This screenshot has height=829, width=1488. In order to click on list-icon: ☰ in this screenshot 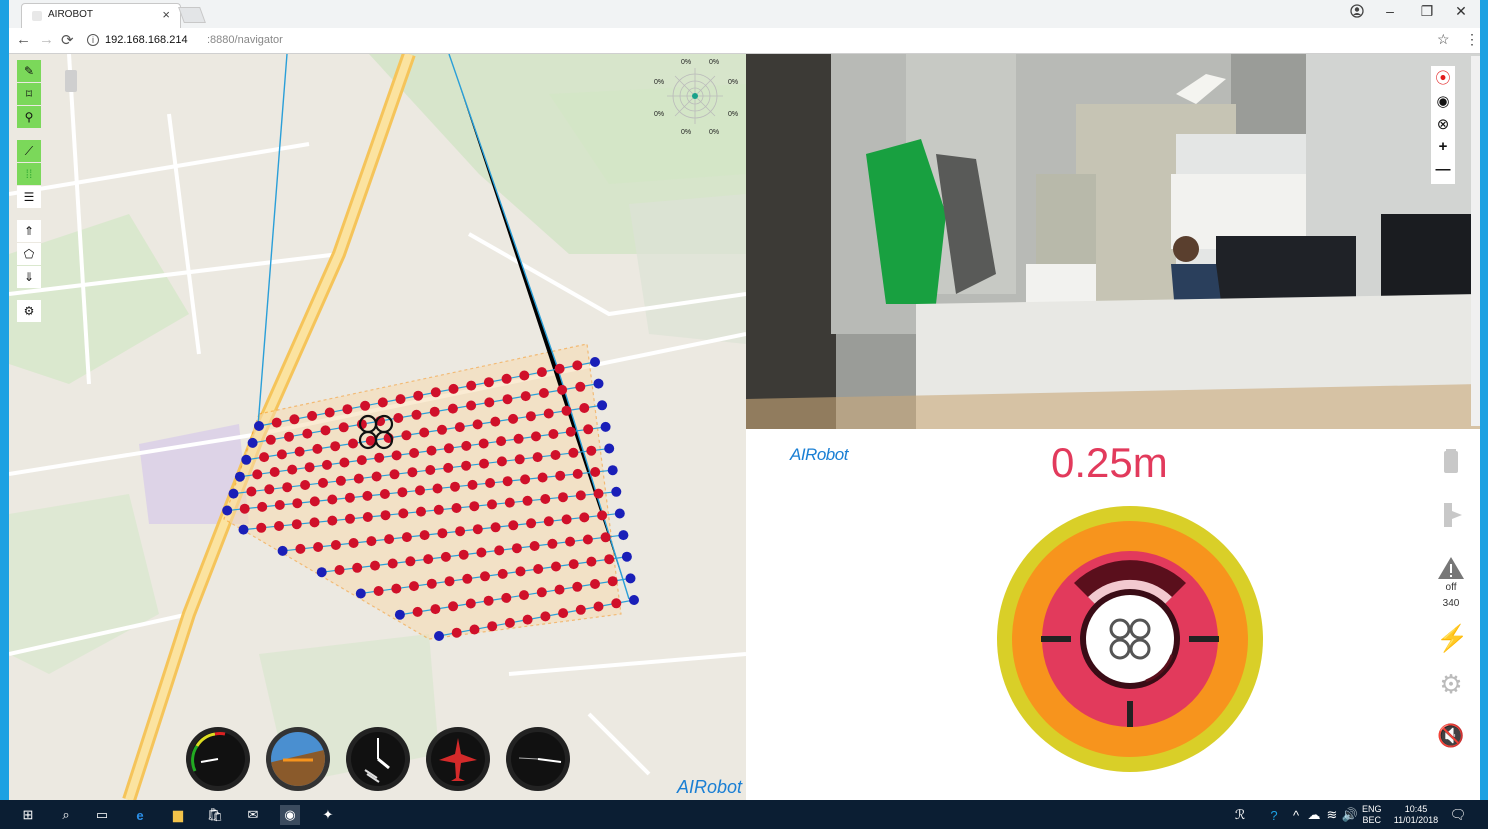, I will do `click(29, 197)`.